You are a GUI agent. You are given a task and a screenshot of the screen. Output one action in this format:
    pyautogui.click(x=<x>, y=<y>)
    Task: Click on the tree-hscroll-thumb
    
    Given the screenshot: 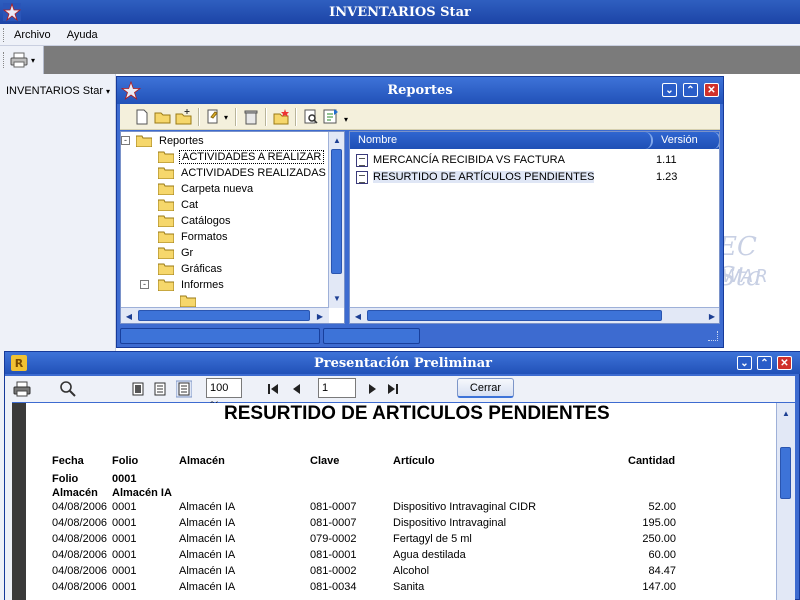 What is the action you would take?
    pyautogui.click(x=224, y=315)
    